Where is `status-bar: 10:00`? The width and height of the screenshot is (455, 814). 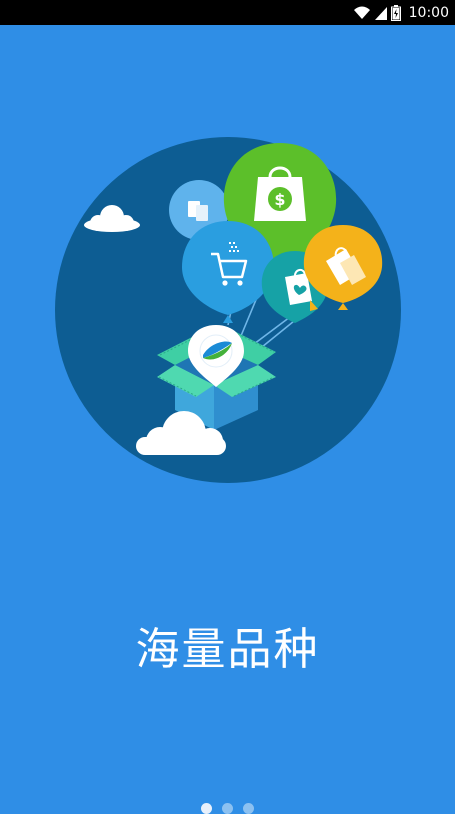
status-bar: 10:00 is located at coordinates (227, 12).